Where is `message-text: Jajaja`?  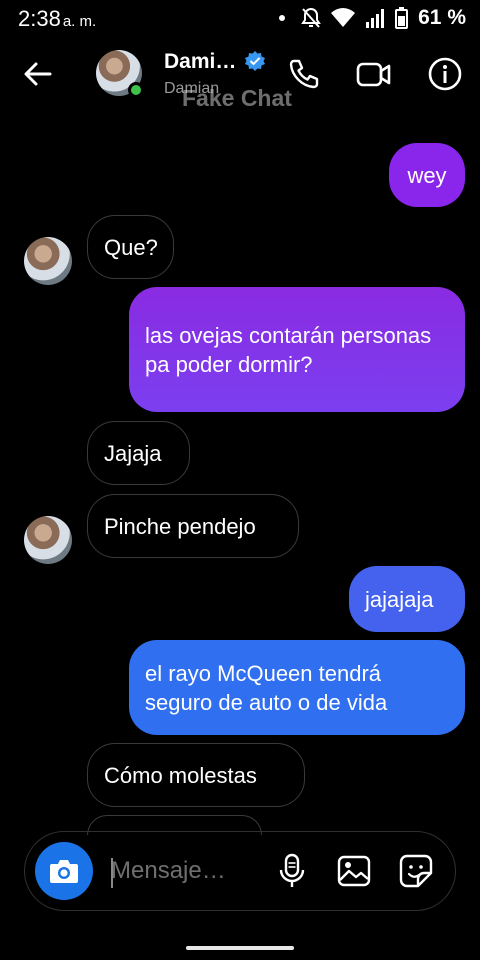 message-text: Jajaja is located at coordinates (133, 453).